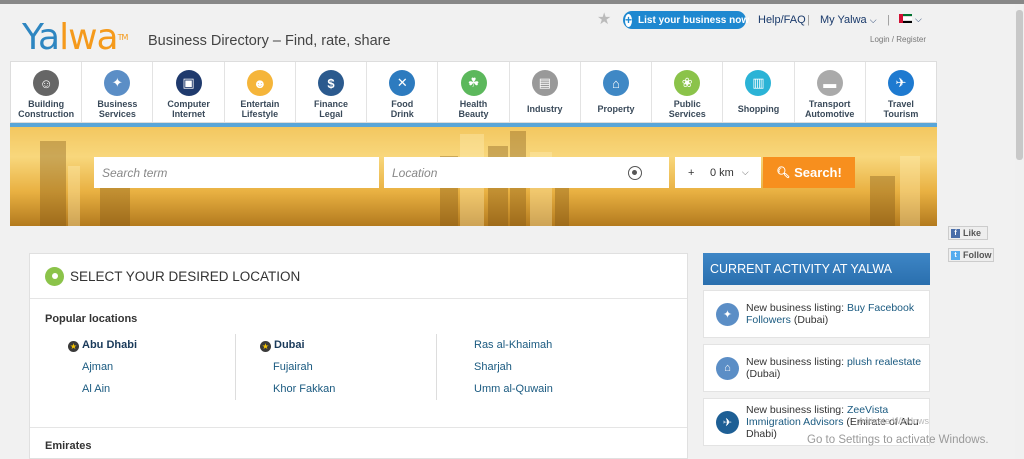  I want to click on emirates-heading: Emirates, so click(68, 446).